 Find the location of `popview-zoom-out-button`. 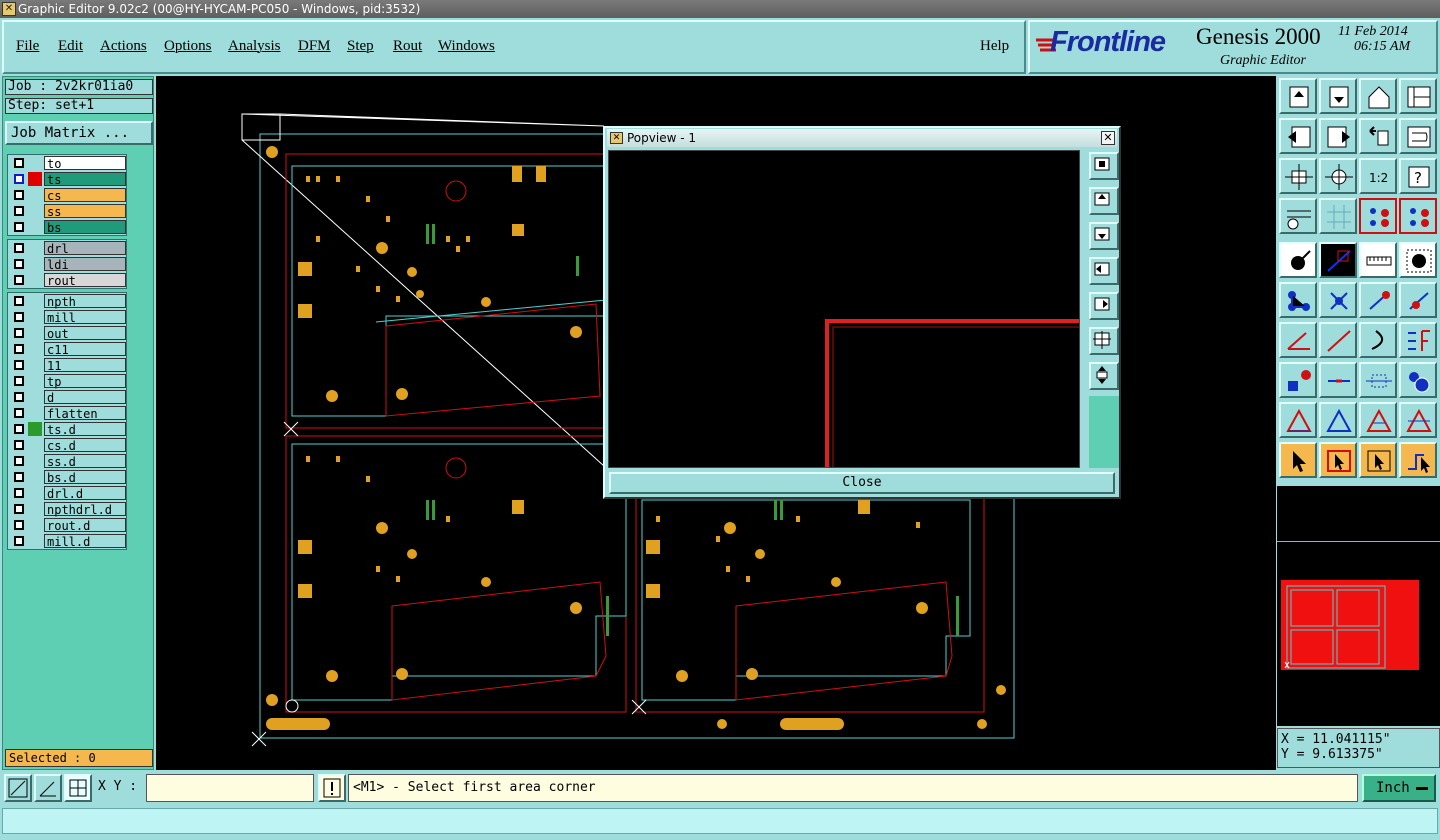

popview-zoom-out-button is located at coordinates (1104, 341).